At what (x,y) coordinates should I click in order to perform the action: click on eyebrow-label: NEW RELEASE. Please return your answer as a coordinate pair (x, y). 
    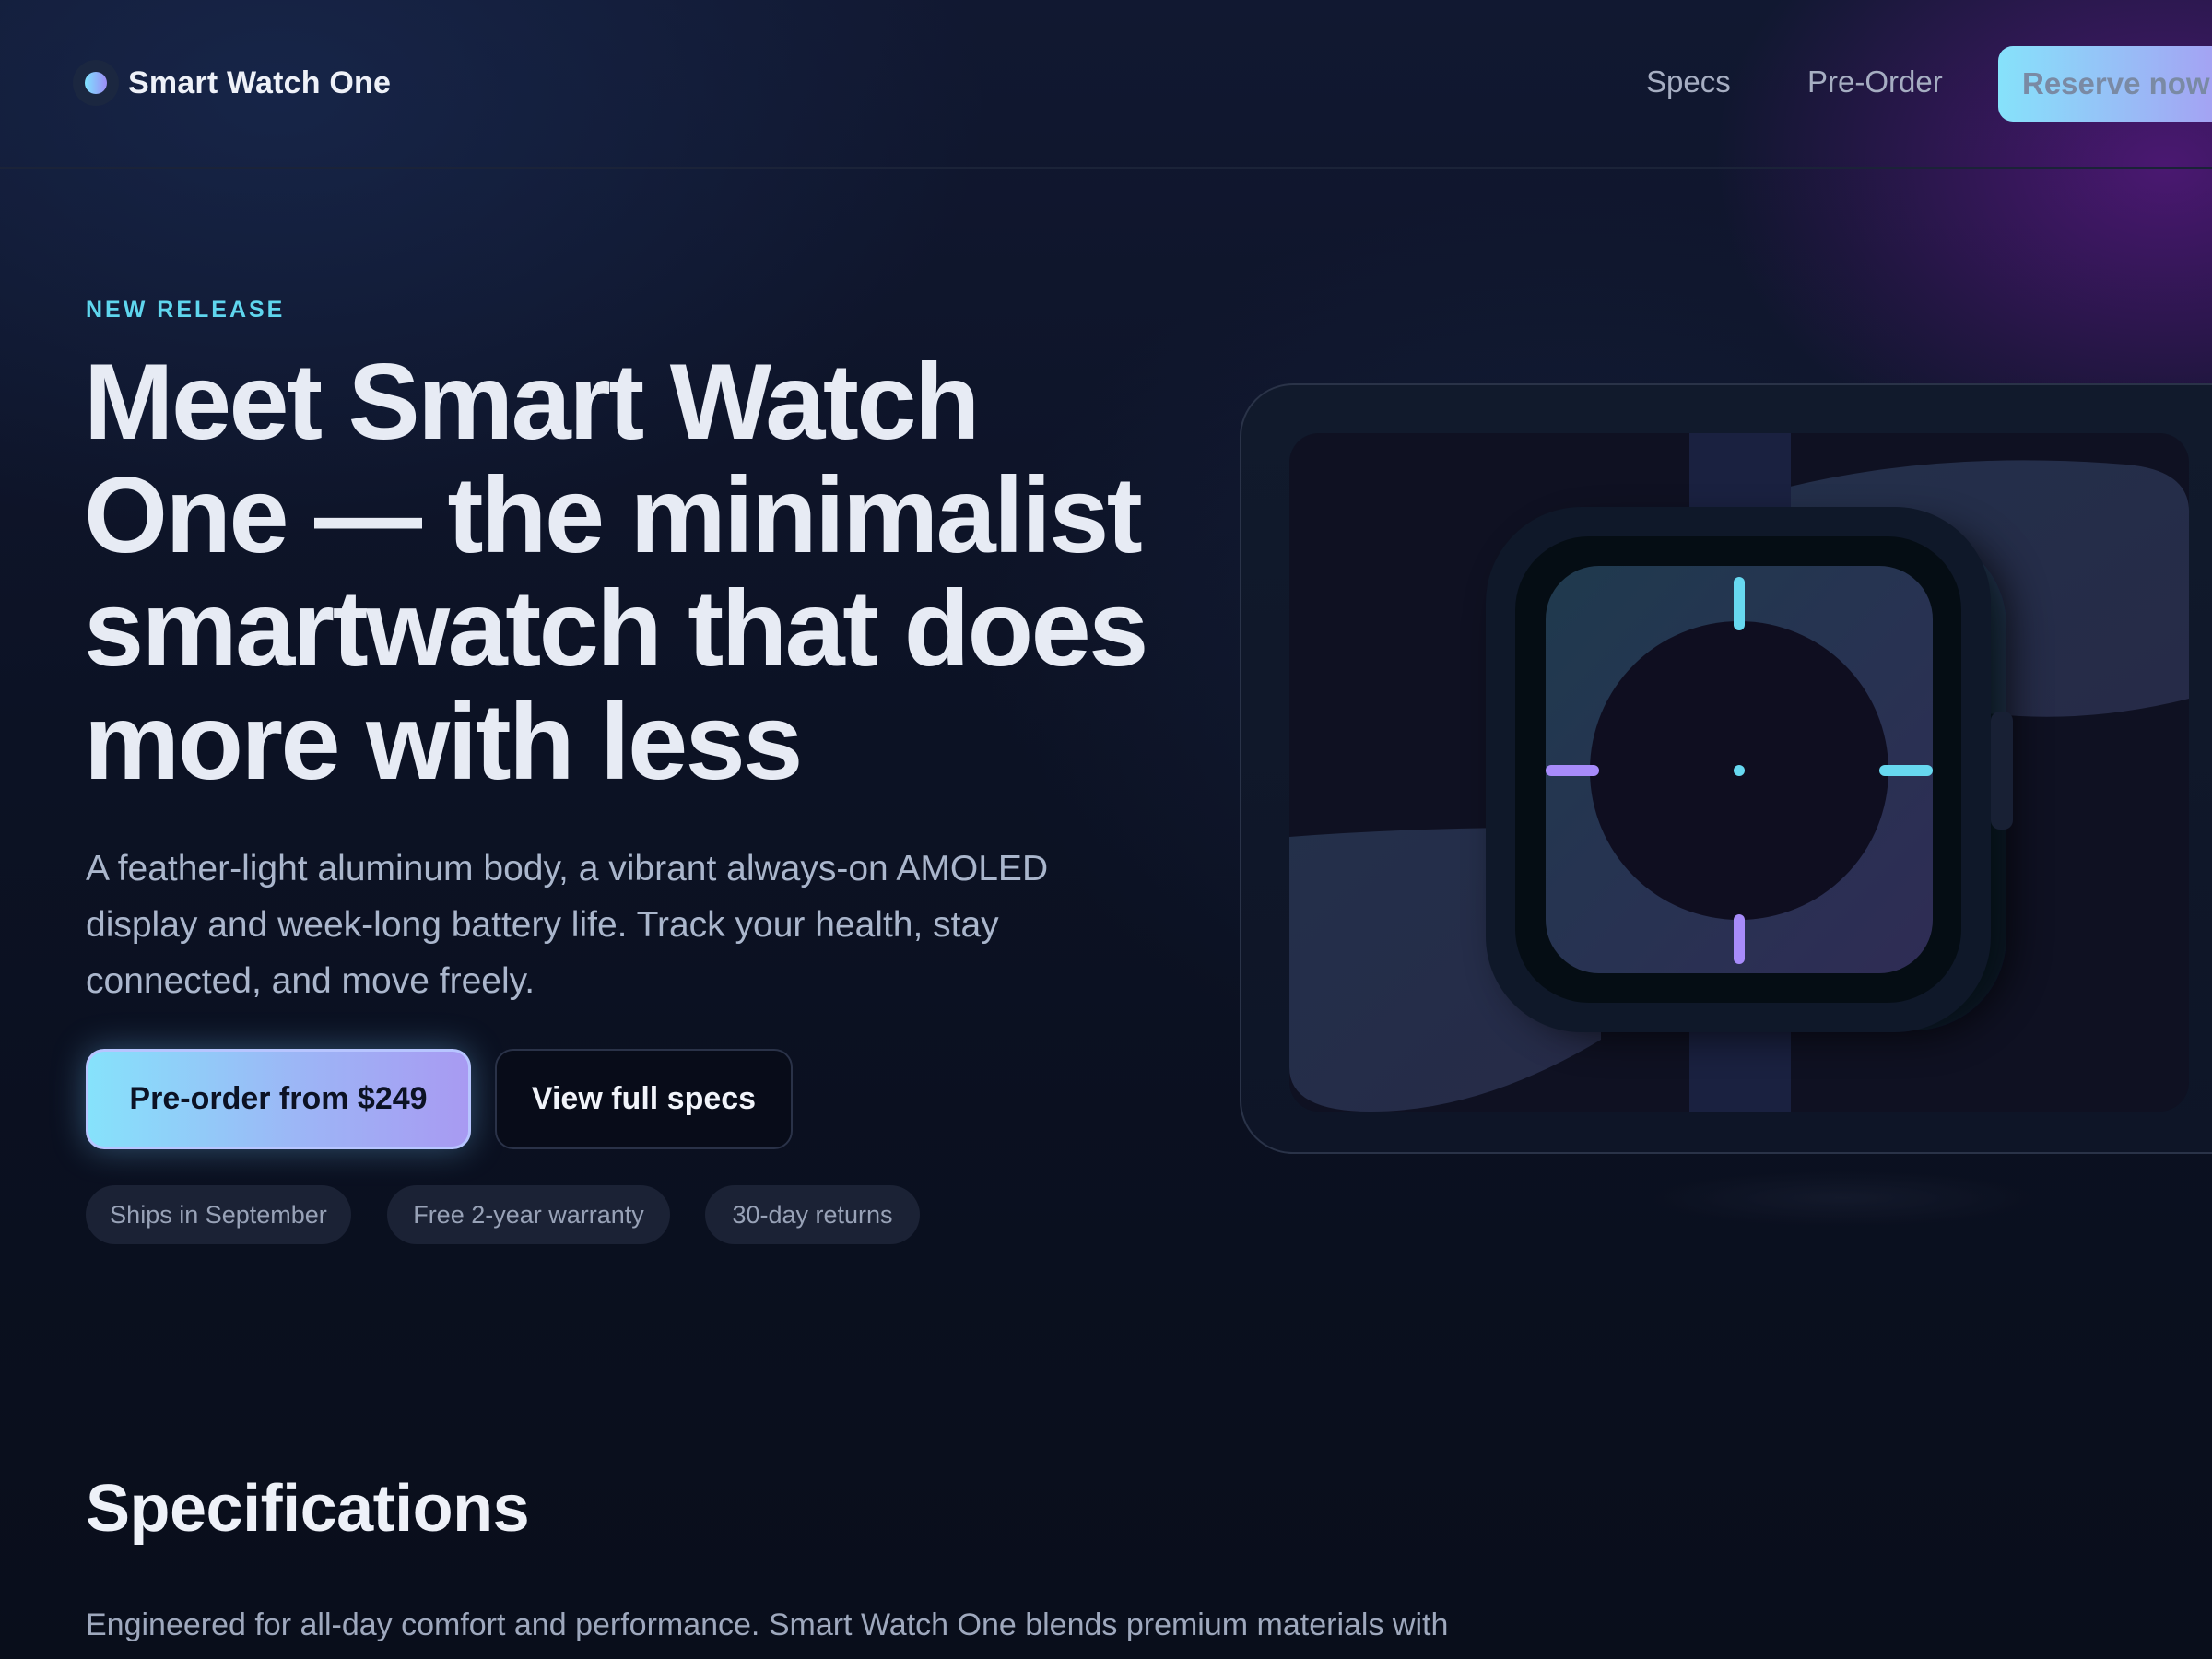
    Looking at the image, I should click on (186, 310).